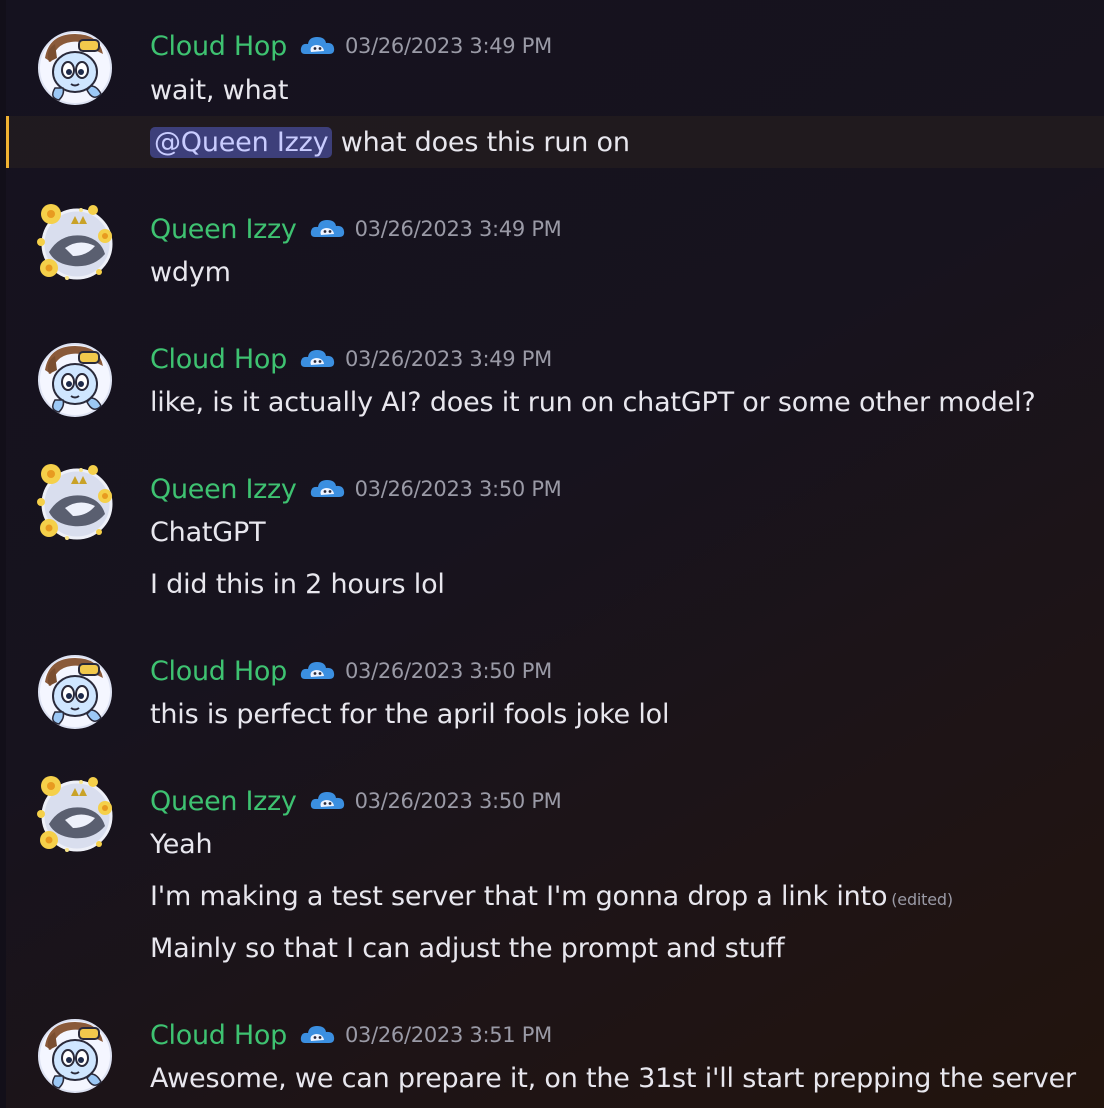 The image size is (1104, 1108). What do you see at coordinates (922, 899) in the screenshot?
I see `edited-tag: (edited)` at bounding box center [922, 899].